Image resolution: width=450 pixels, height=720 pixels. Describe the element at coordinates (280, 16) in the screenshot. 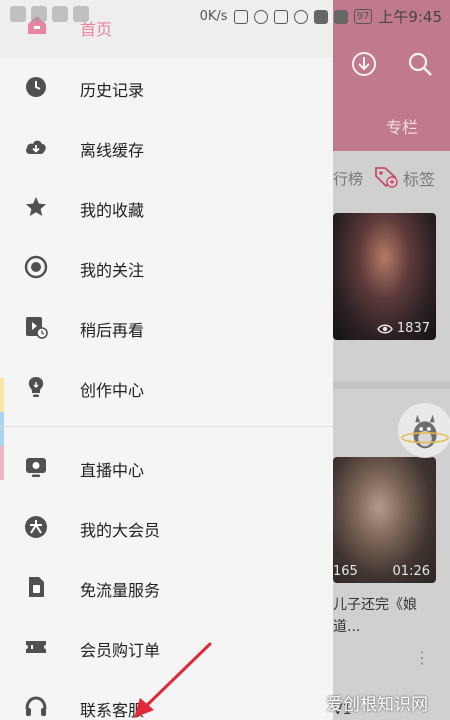

I see `hd-icon` at that location.